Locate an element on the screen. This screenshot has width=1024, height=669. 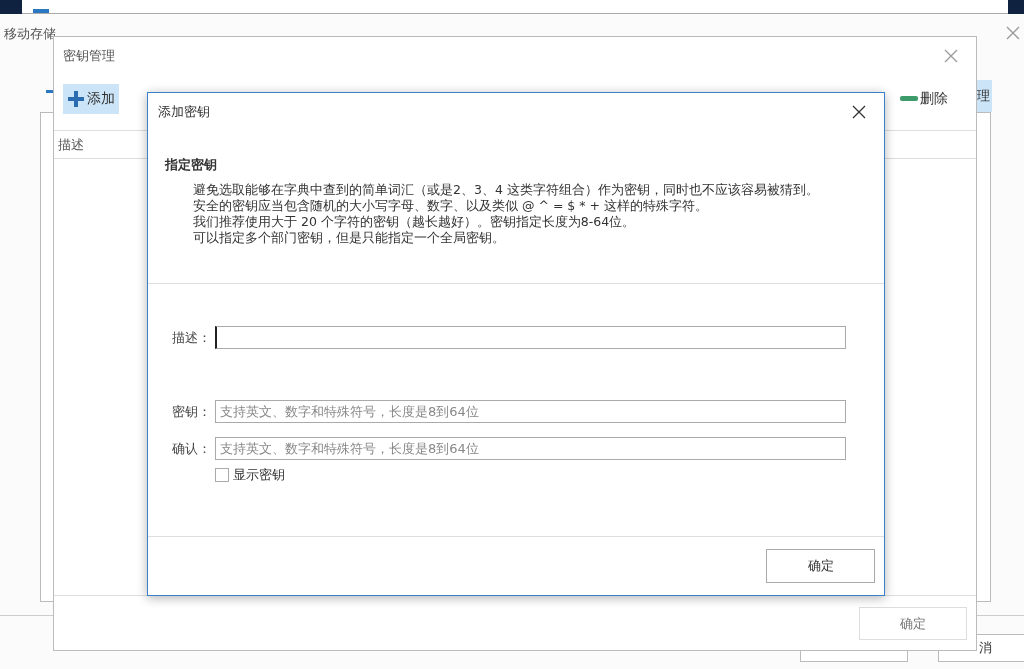
checkbox-label: 显示密钥 is located at coordinates (259, 475).